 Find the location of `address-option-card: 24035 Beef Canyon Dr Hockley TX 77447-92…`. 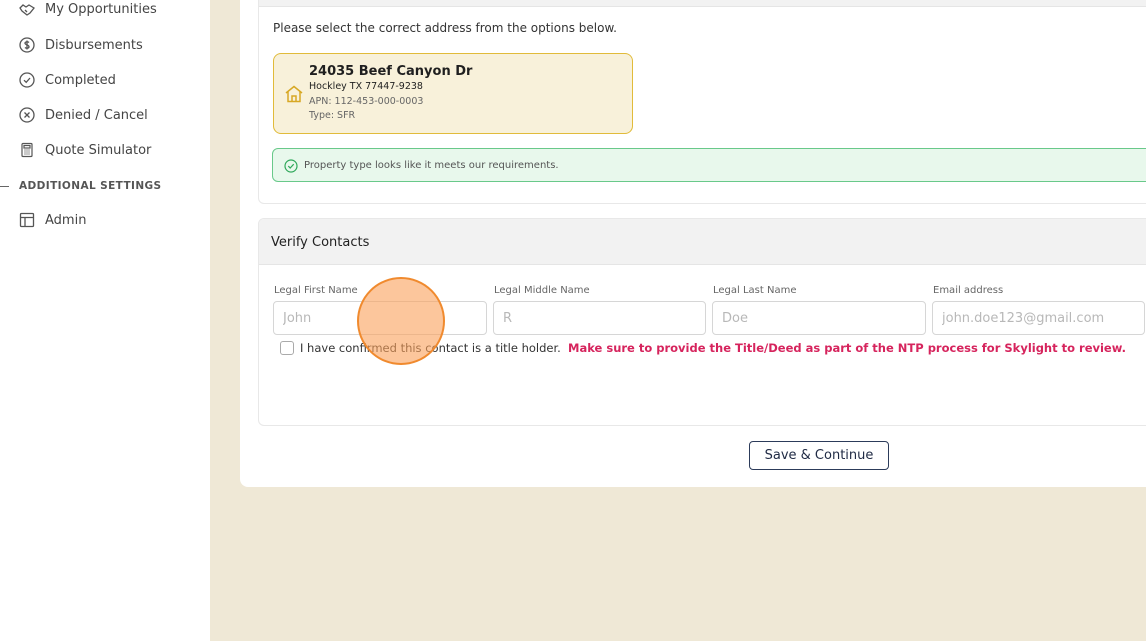

address-option-card: 24035 Beef Canyon Dr Hockley TX 77447-92… is located at coordinates (453, 93).